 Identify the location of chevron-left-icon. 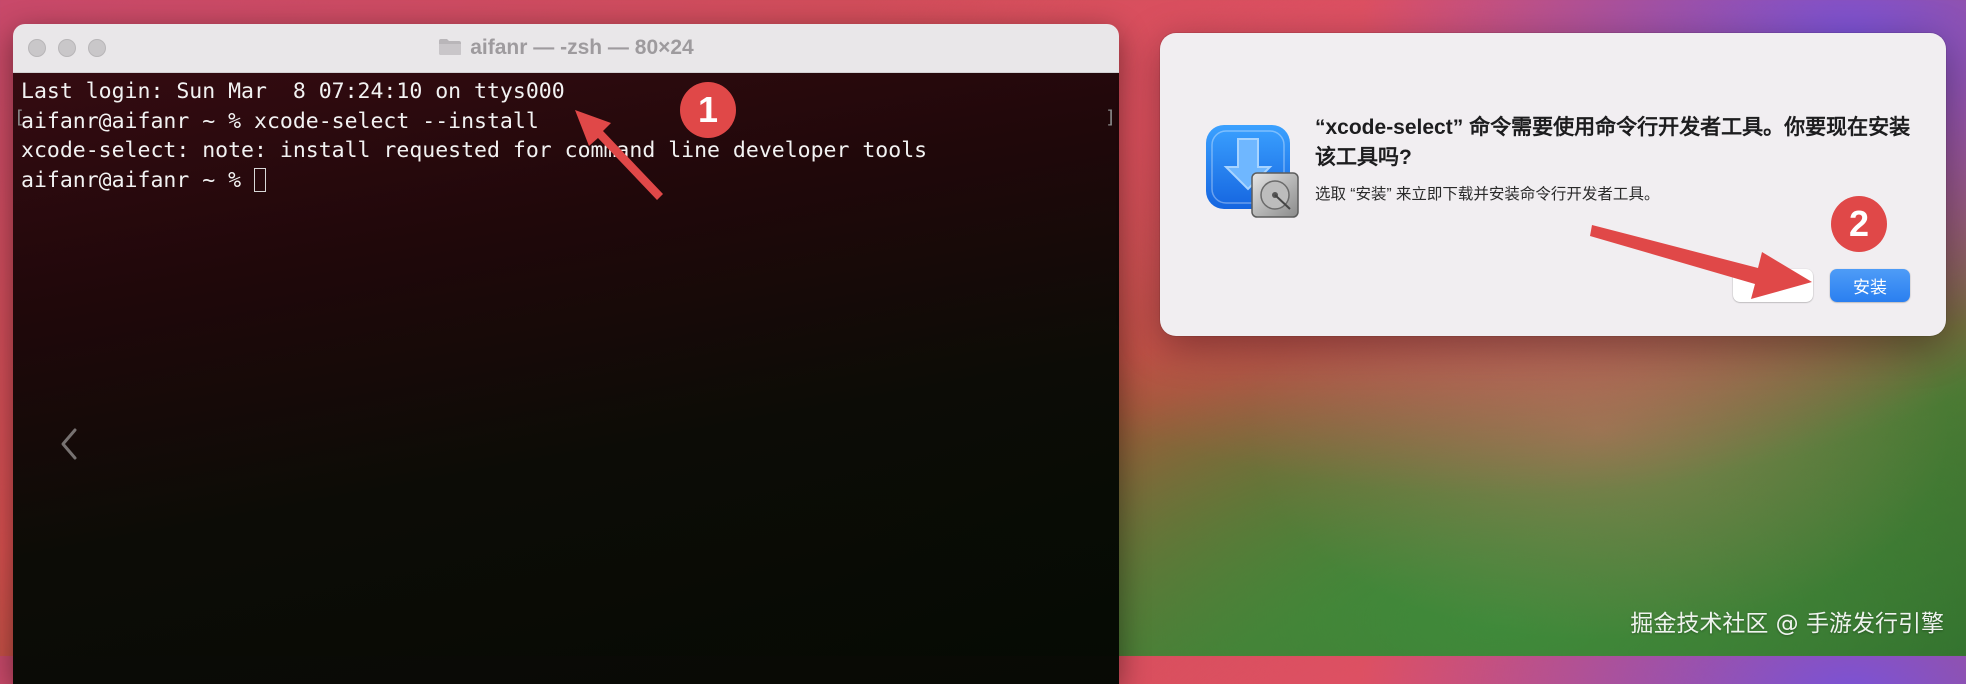
(70, 444).